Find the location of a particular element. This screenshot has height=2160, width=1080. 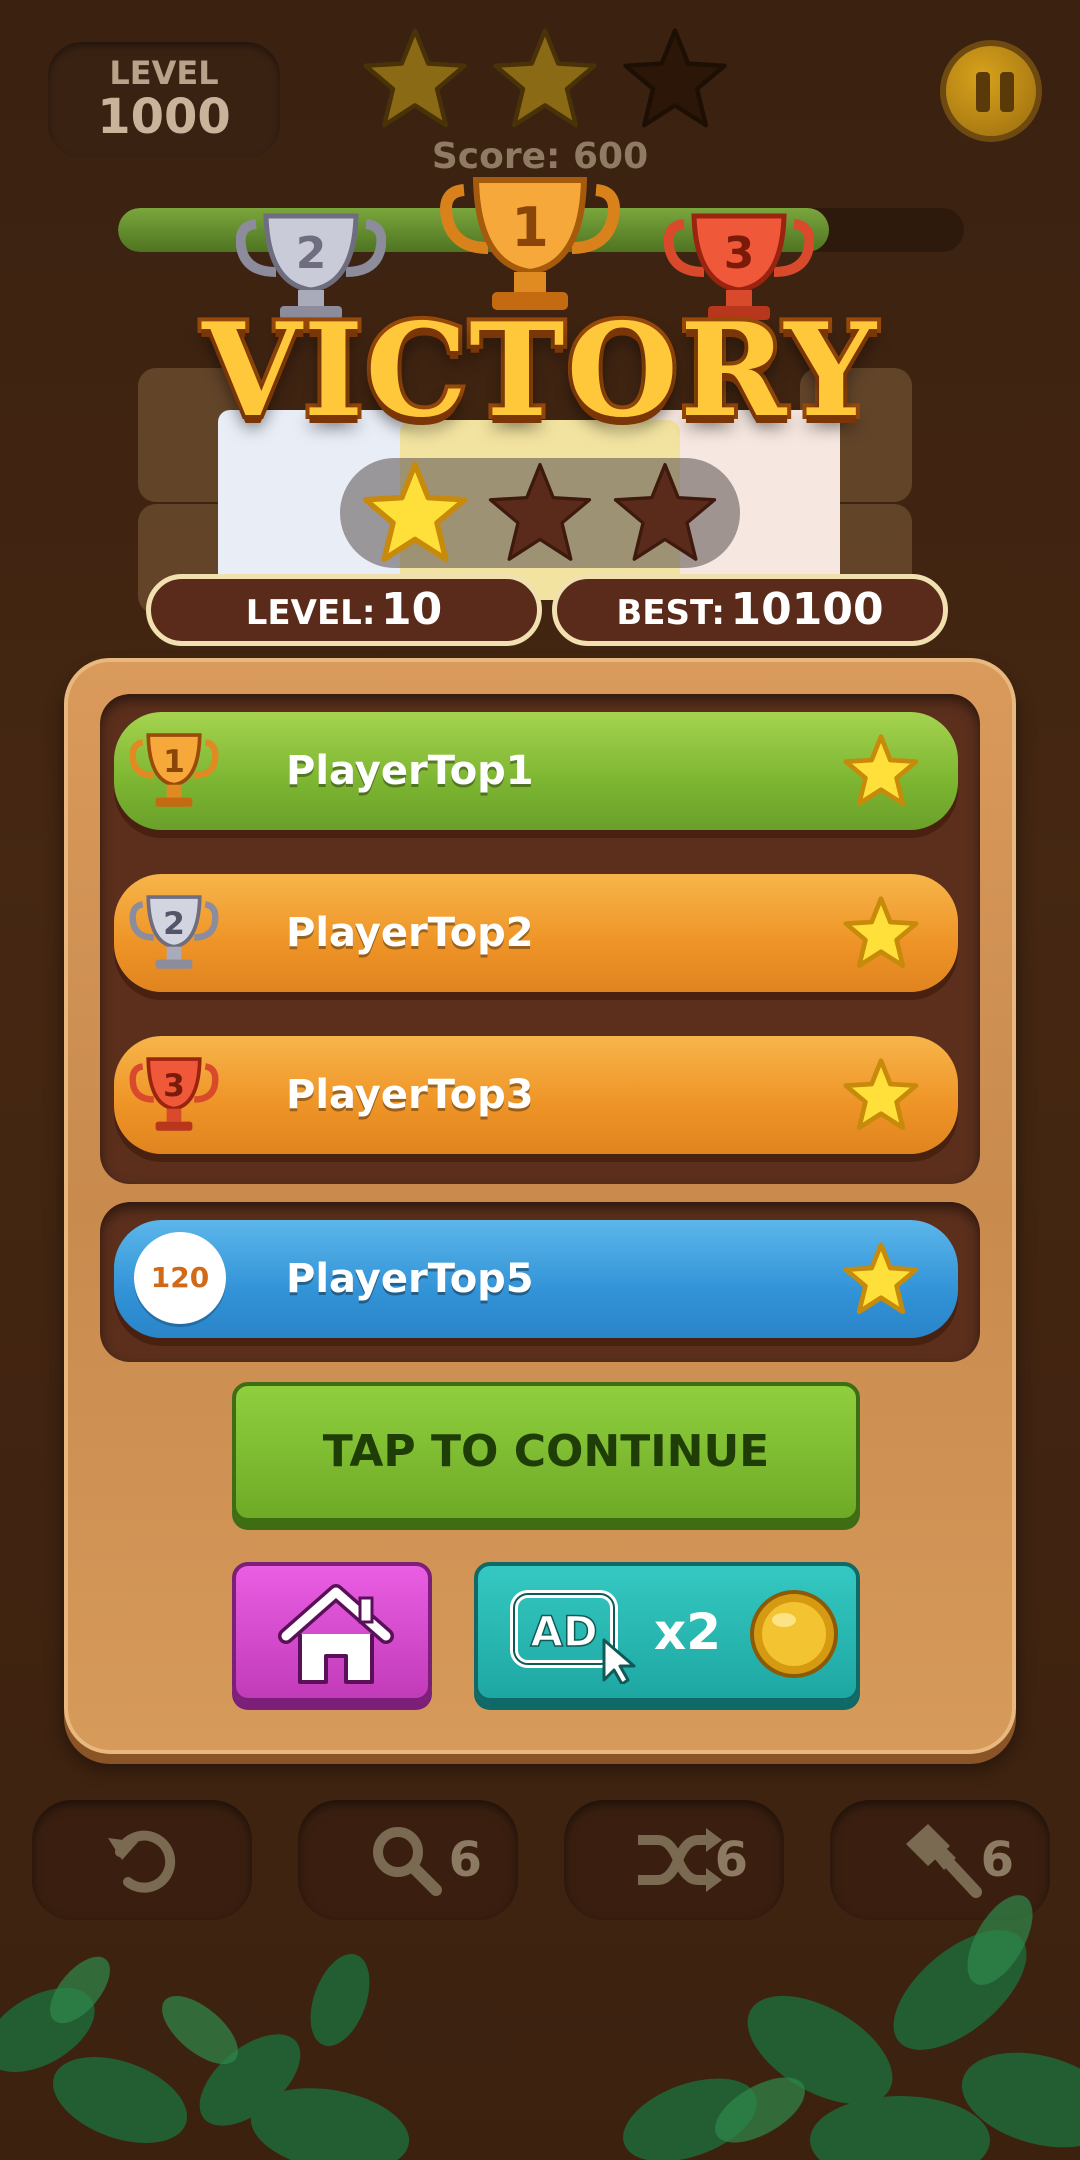

pause-button is located at coordinates (991, 91).